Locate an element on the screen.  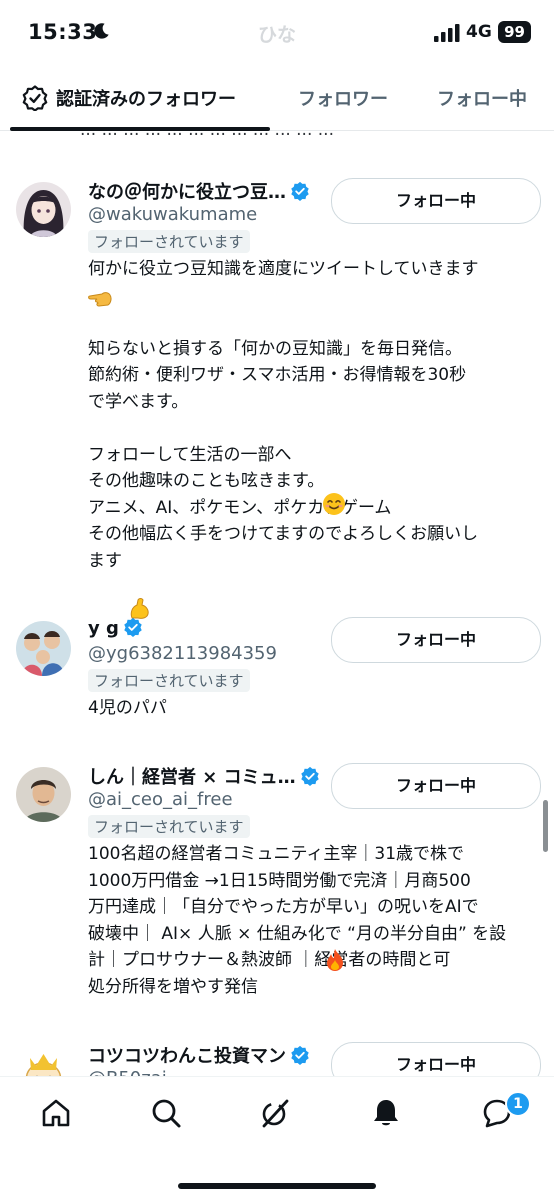
status-bar: 15:33 ひな 4G 99 is located at coordinates (277, 33).